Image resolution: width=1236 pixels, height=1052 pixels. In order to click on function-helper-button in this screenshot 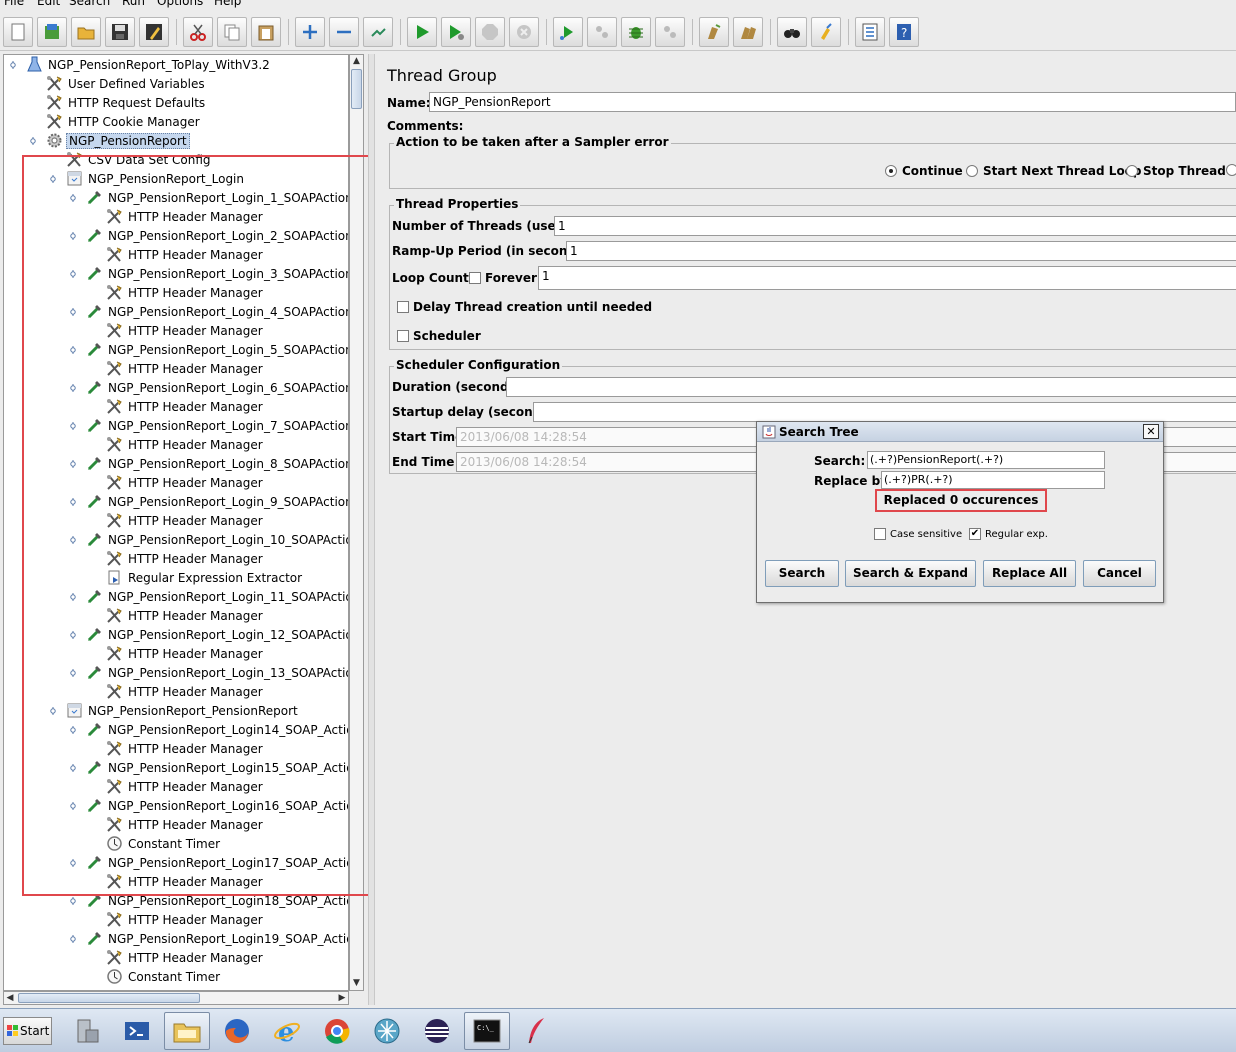, I will do `click(870, 32)`.